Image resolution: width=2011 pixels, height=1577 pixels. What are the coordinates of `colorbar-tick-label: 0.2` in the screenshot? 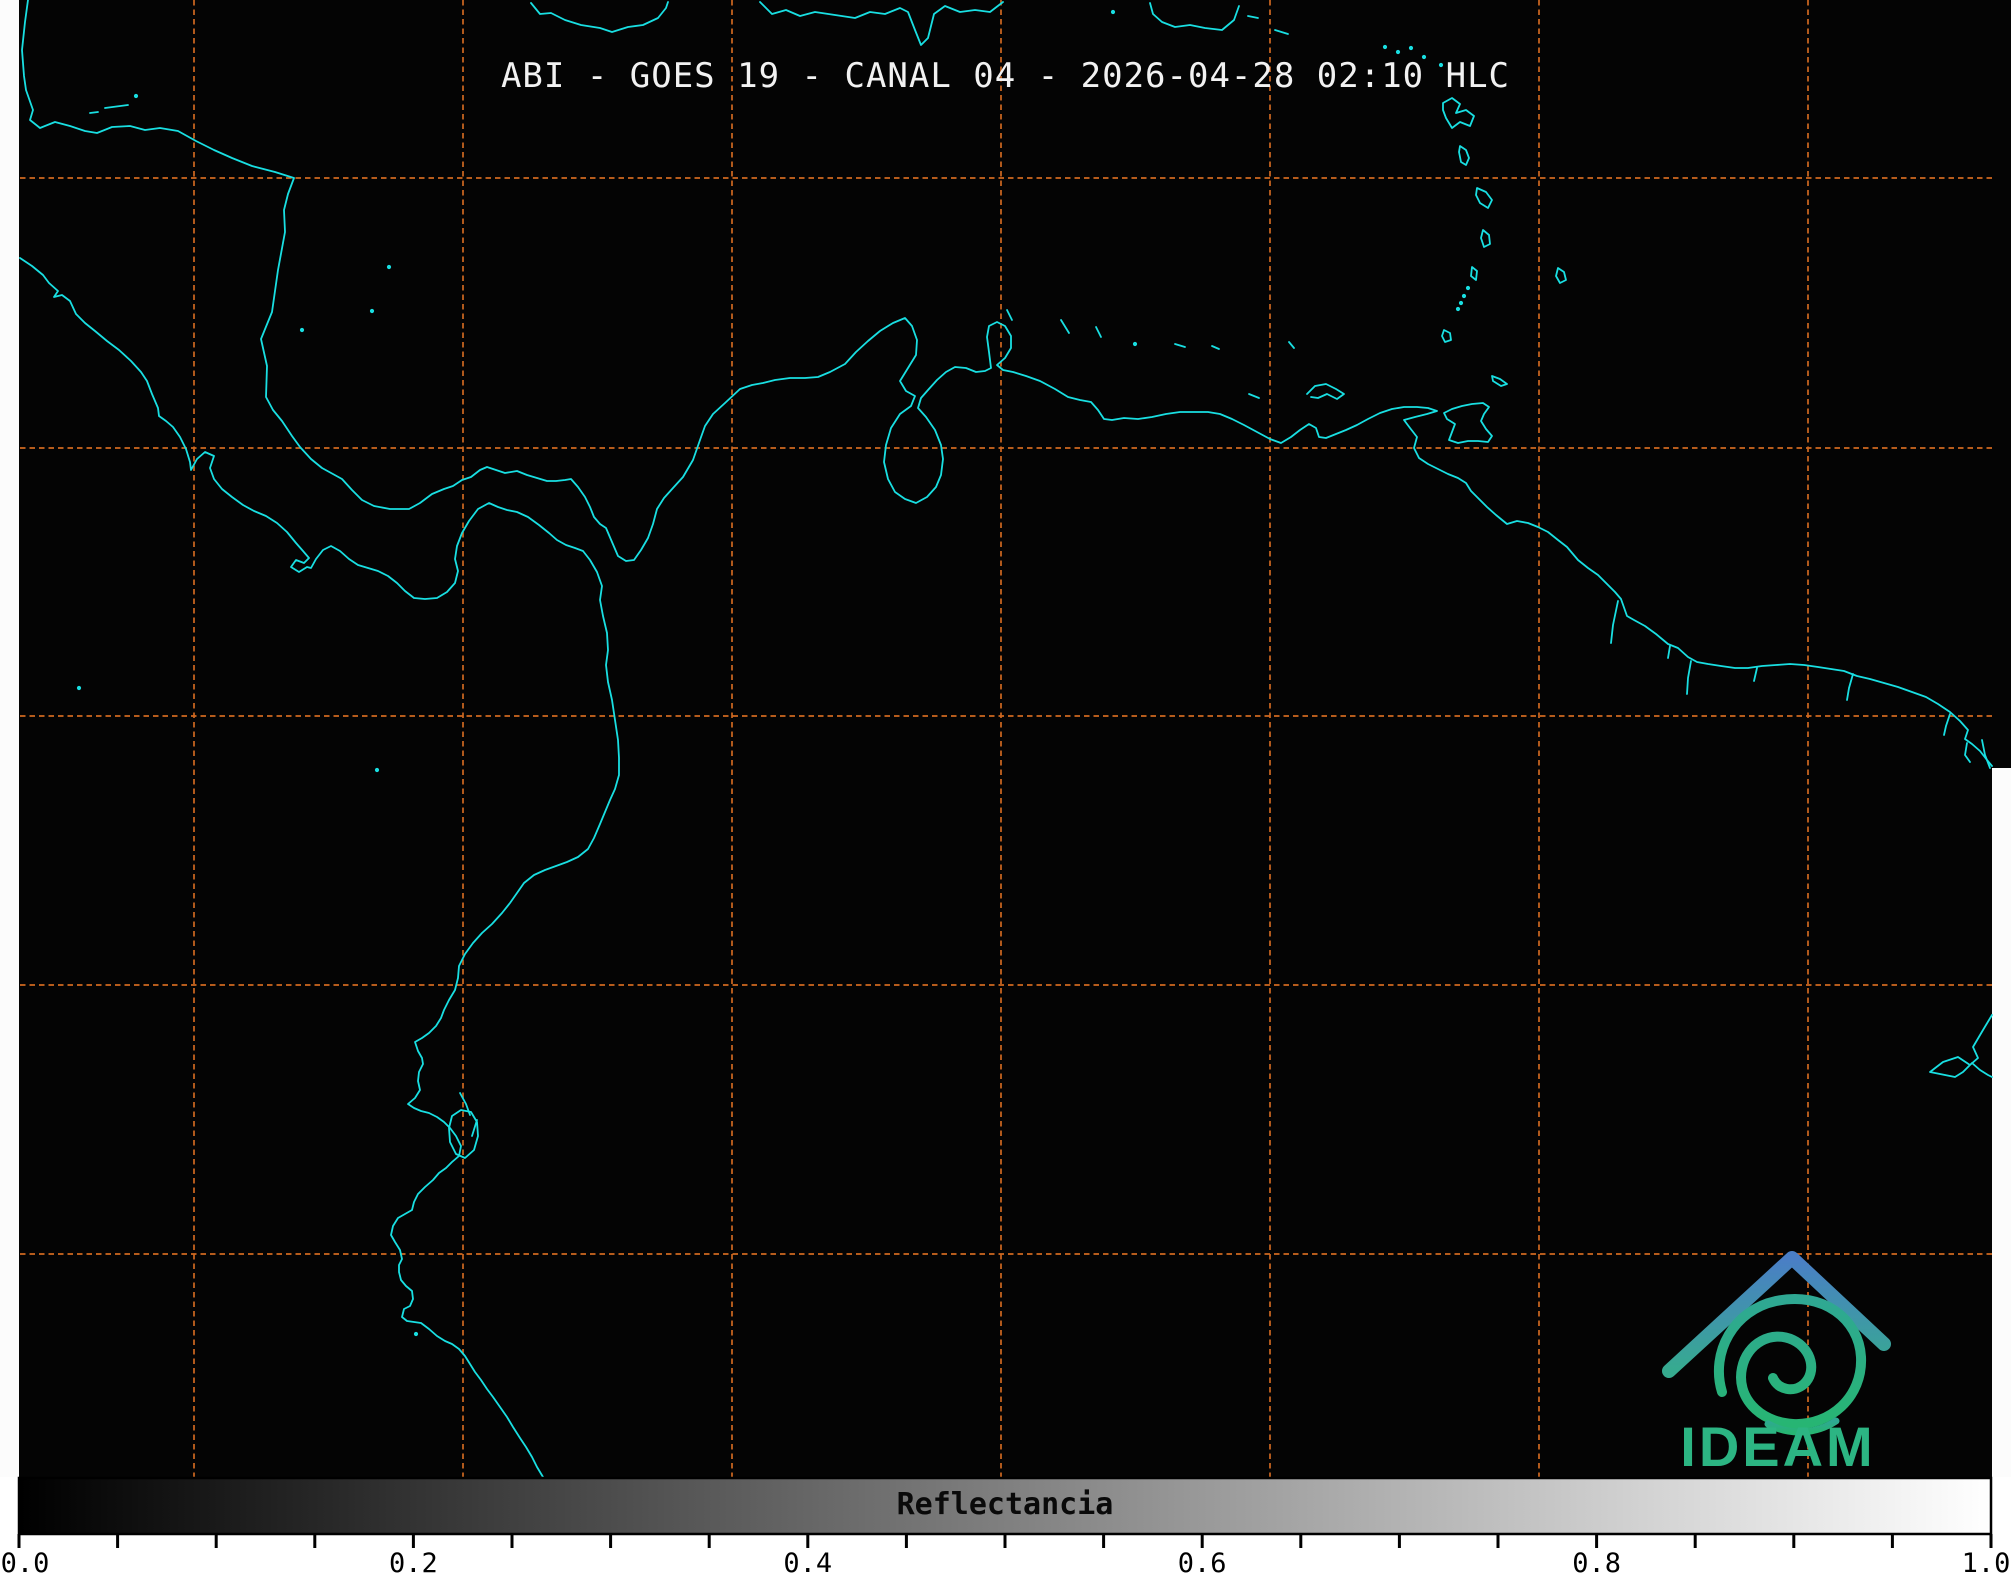 It's located at (413, 1562).